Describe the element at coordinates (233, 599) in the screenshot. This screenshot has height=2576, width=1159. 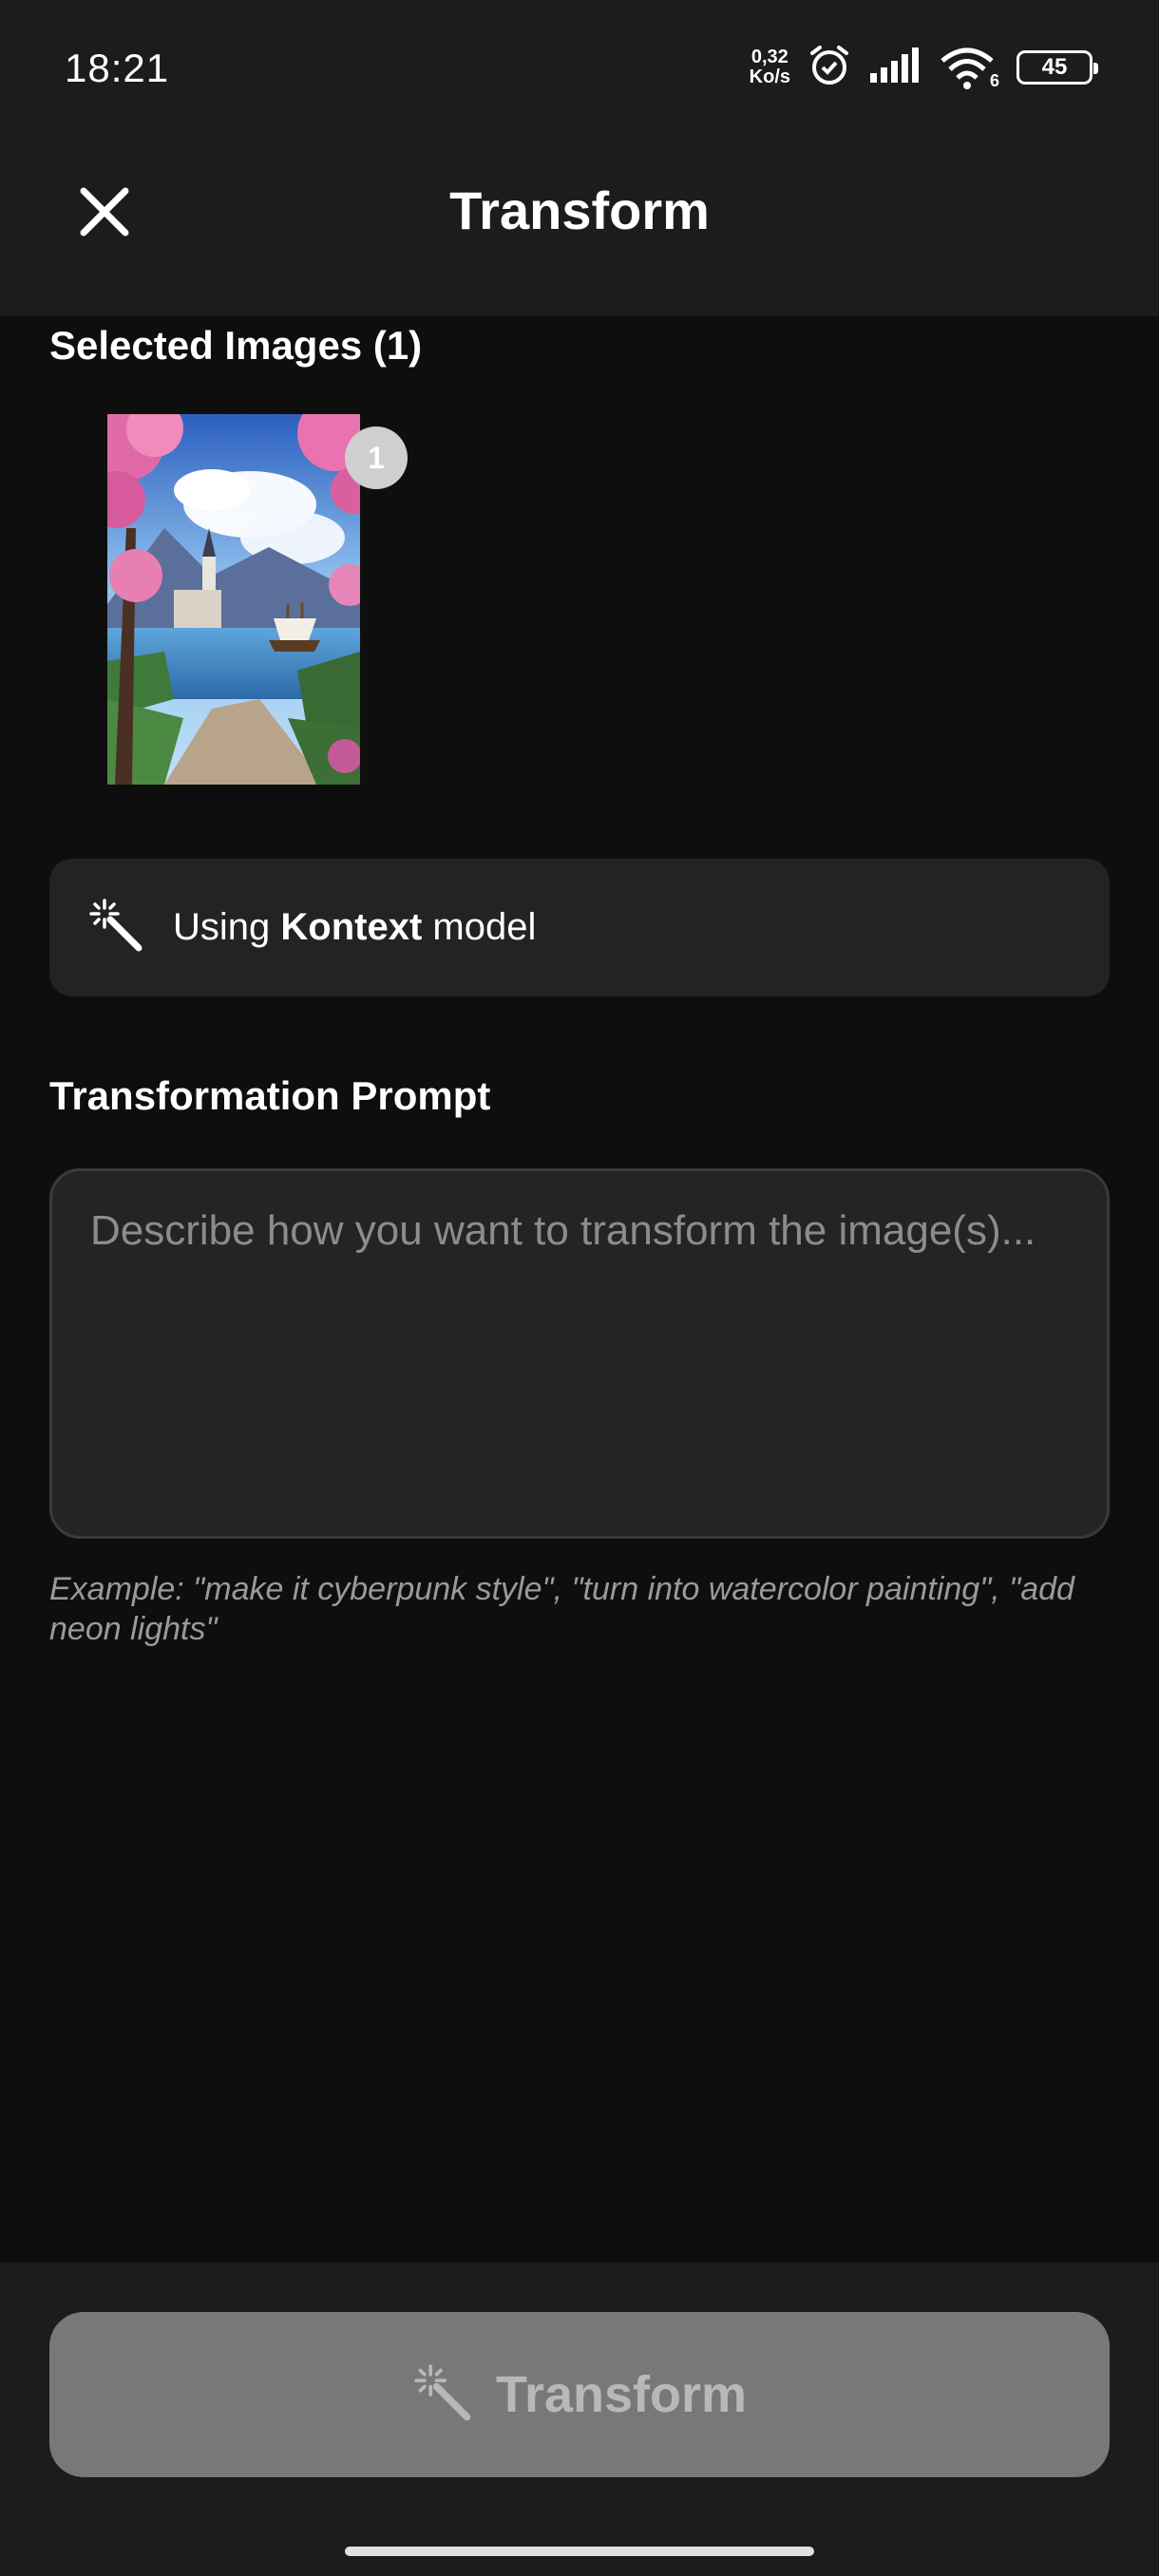
I see `selected-image-thumbnail` at that location.